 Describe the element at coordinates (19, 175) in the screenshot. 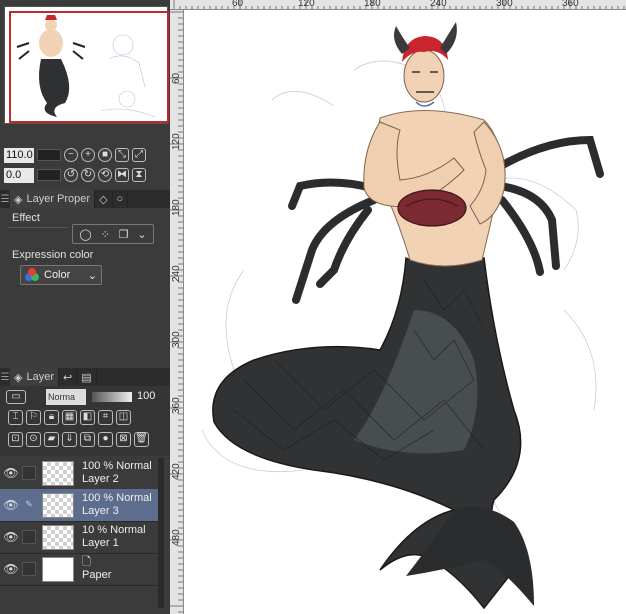

I see `rotation-value-field: 0.0` at that location.